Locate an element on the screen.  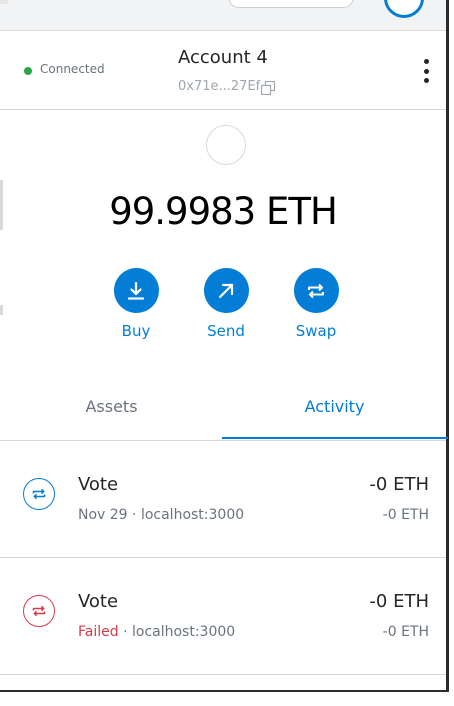
send-button: Send is located at coordinates (226, 304).